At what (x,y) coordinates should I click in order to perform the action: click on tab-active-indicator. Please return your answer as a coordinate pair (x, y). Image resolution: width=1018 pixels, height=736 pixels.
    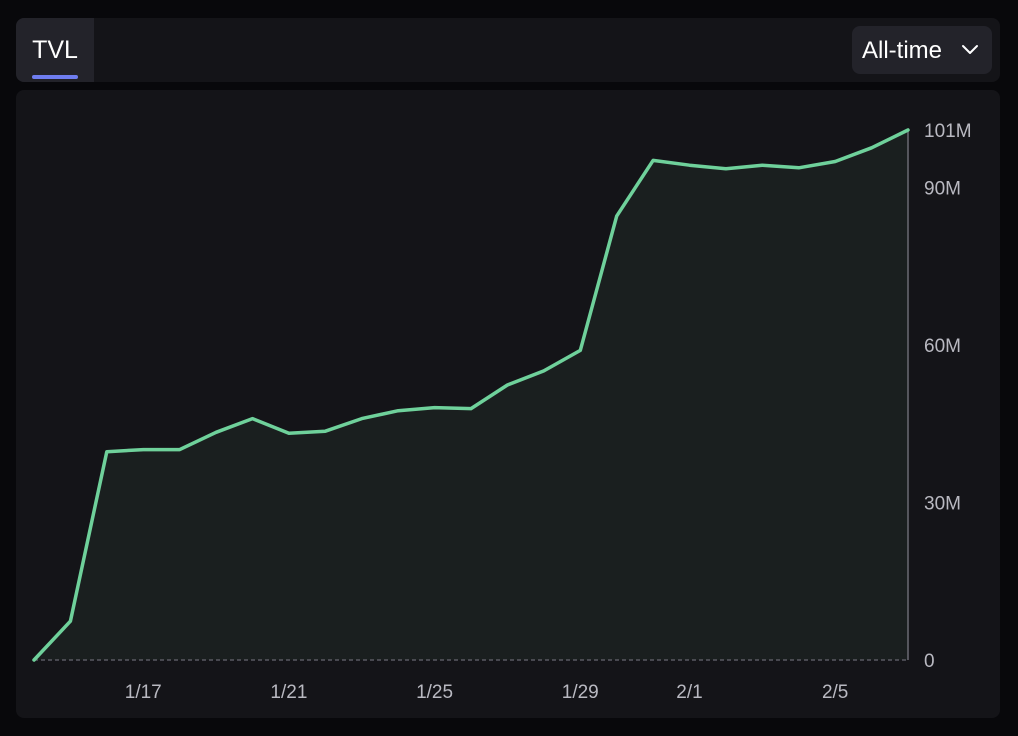
    Looking at the image, I should click on (55, 77).